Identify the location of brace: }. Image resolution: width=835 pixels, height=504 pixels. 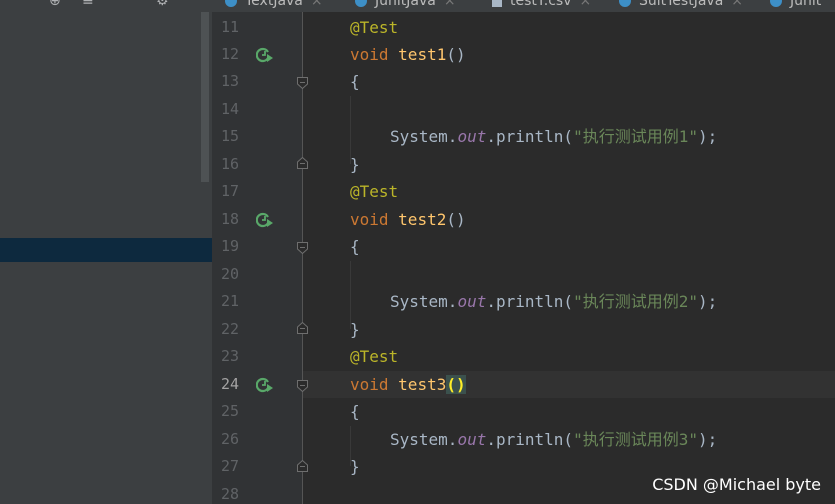
(355, 164).